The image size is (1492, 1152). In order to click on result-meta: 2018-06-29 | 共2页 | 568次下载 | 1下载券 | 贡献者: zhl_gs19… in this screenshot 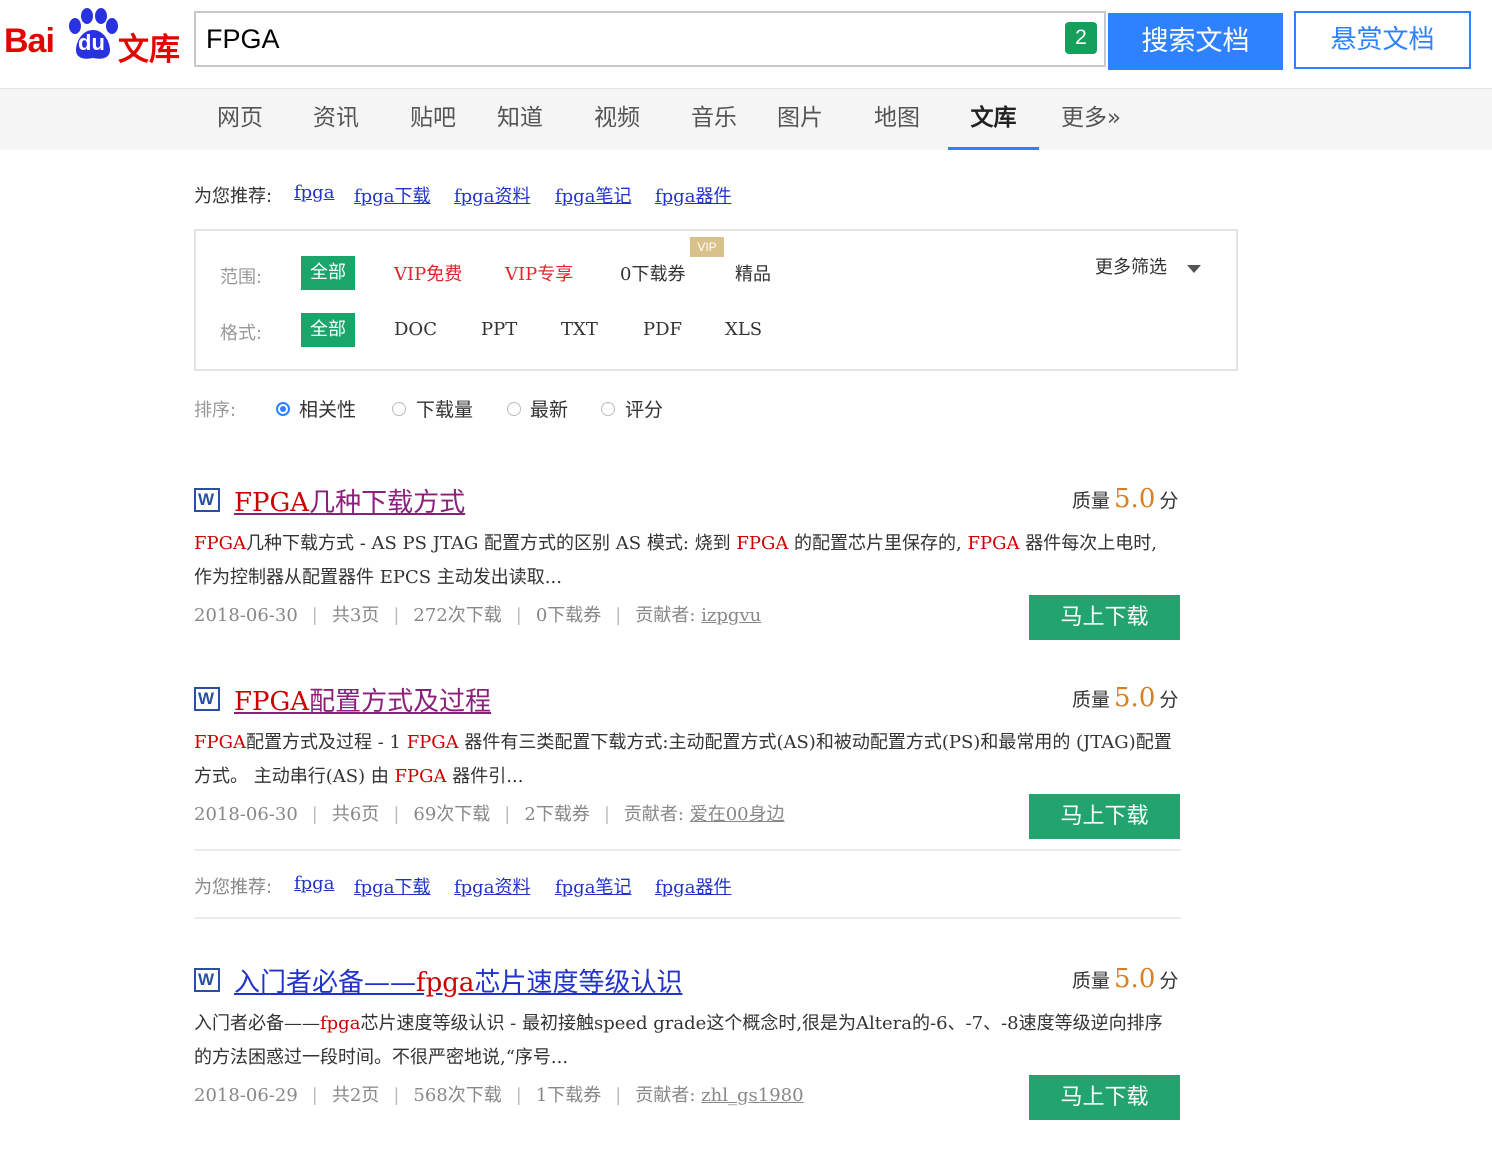, I will do `click(499, 1095)`.